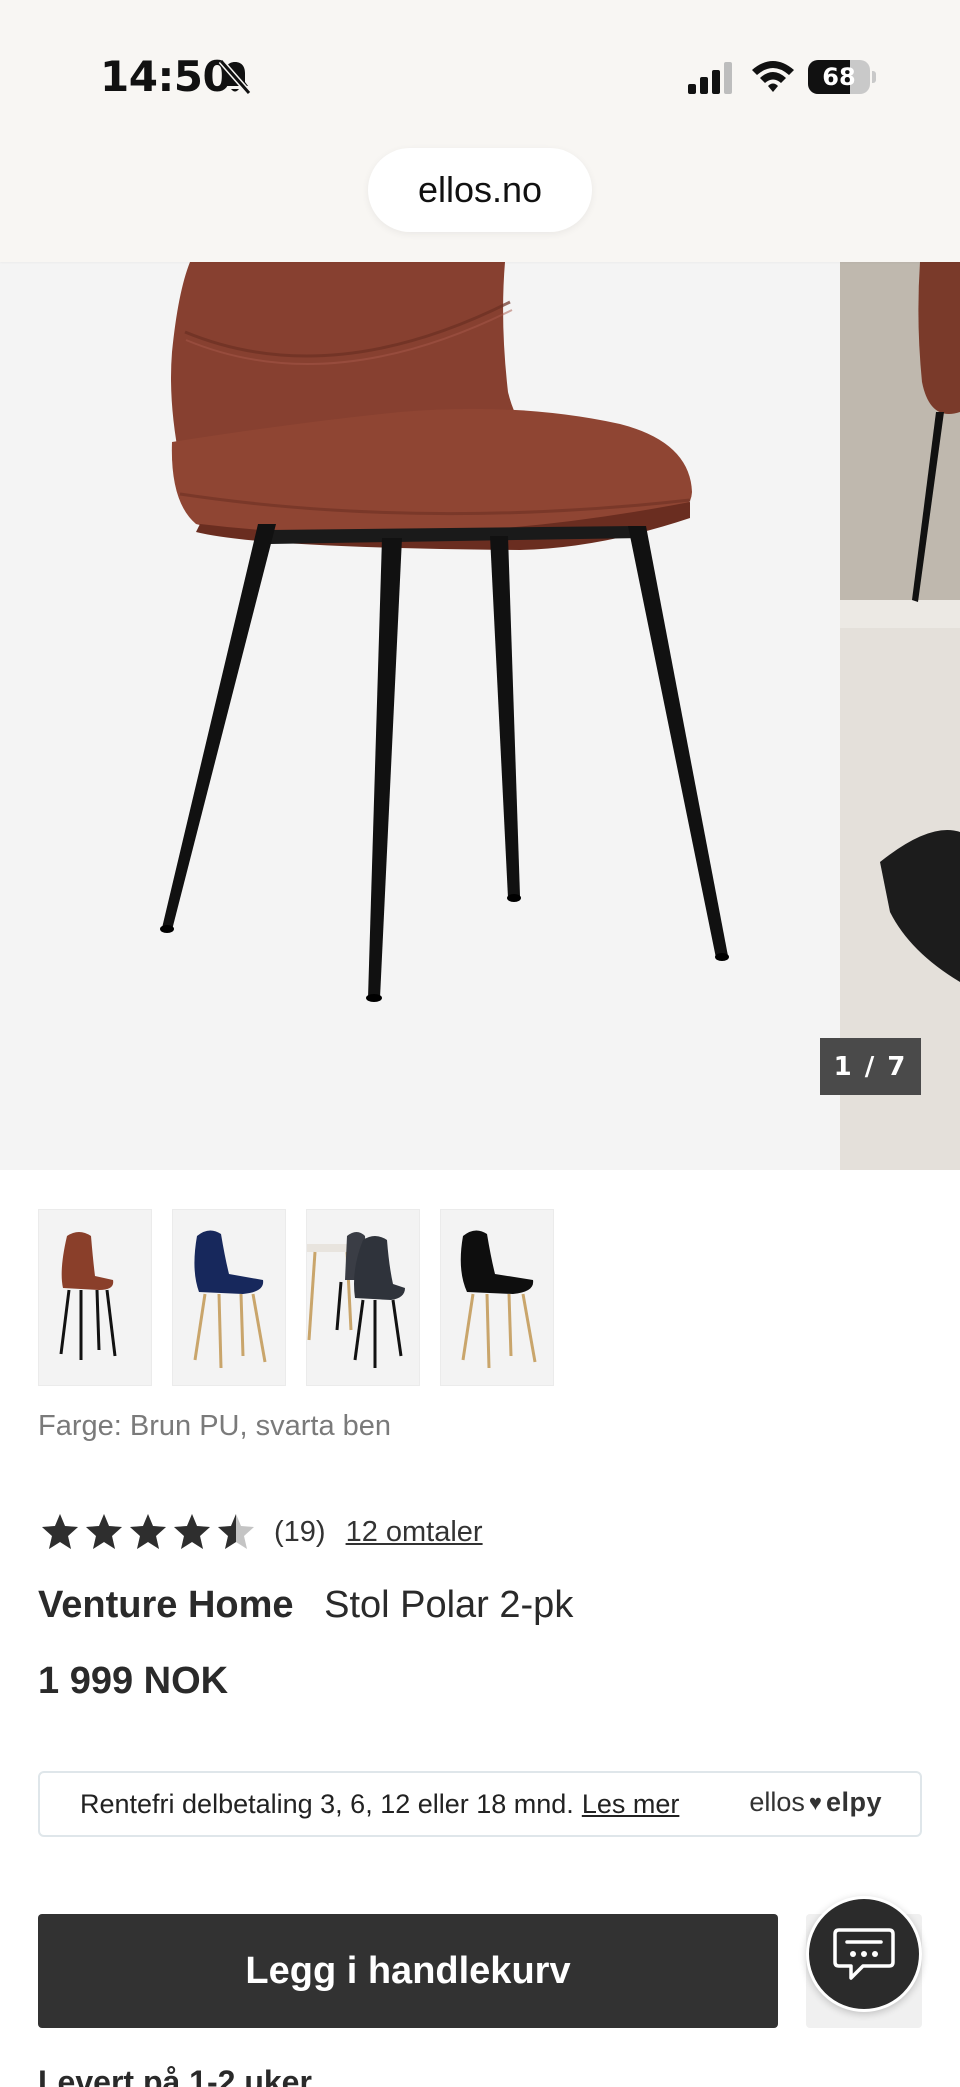  Describe the element at coordinates (480, 131) in the screenshot. I see `browser-header: 14:50 68 ellos.no` at that location.